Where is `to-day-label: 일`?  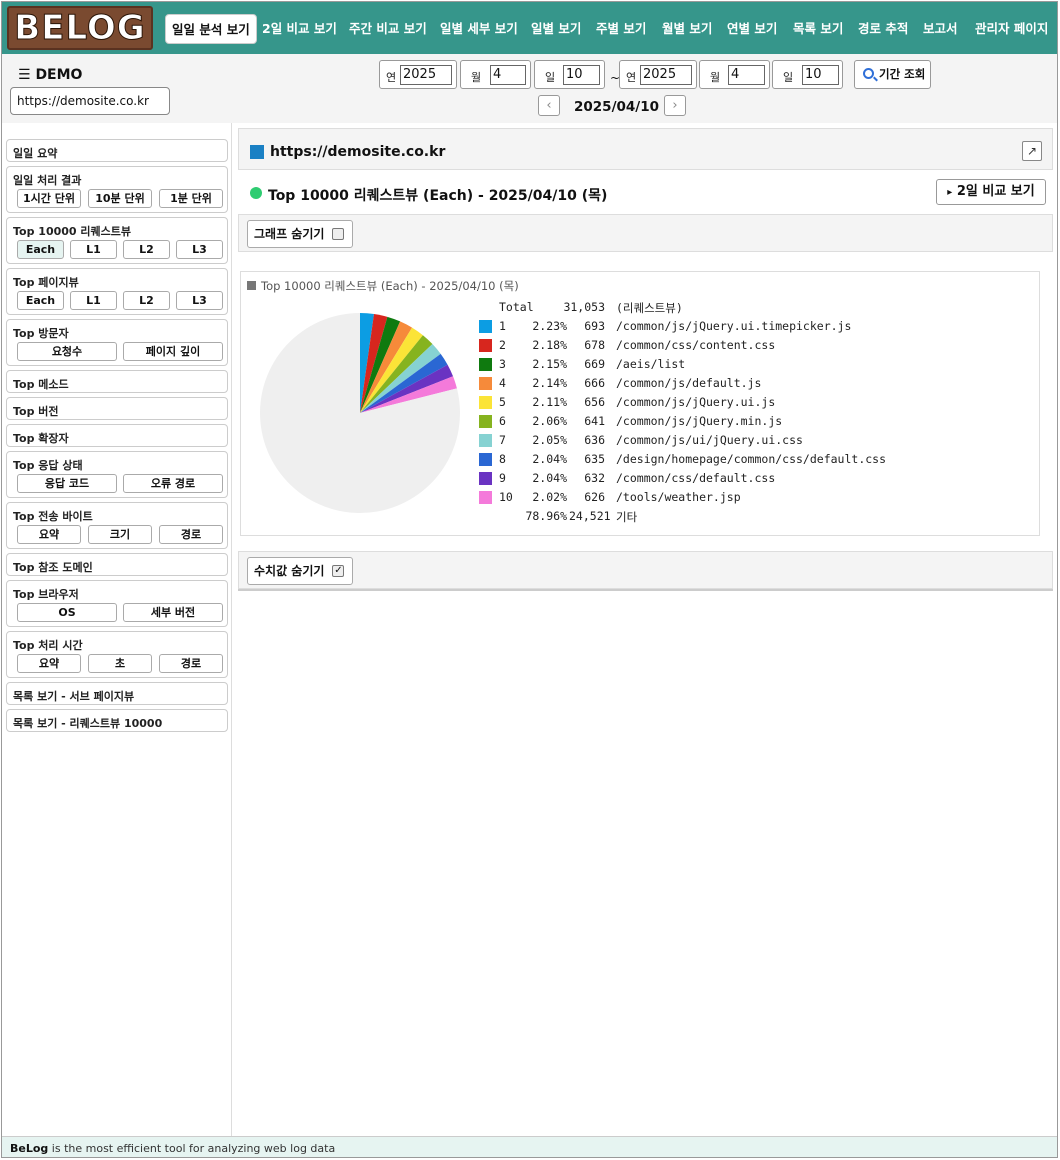
to-day-label: 일 is located at coordinates (788, 77).